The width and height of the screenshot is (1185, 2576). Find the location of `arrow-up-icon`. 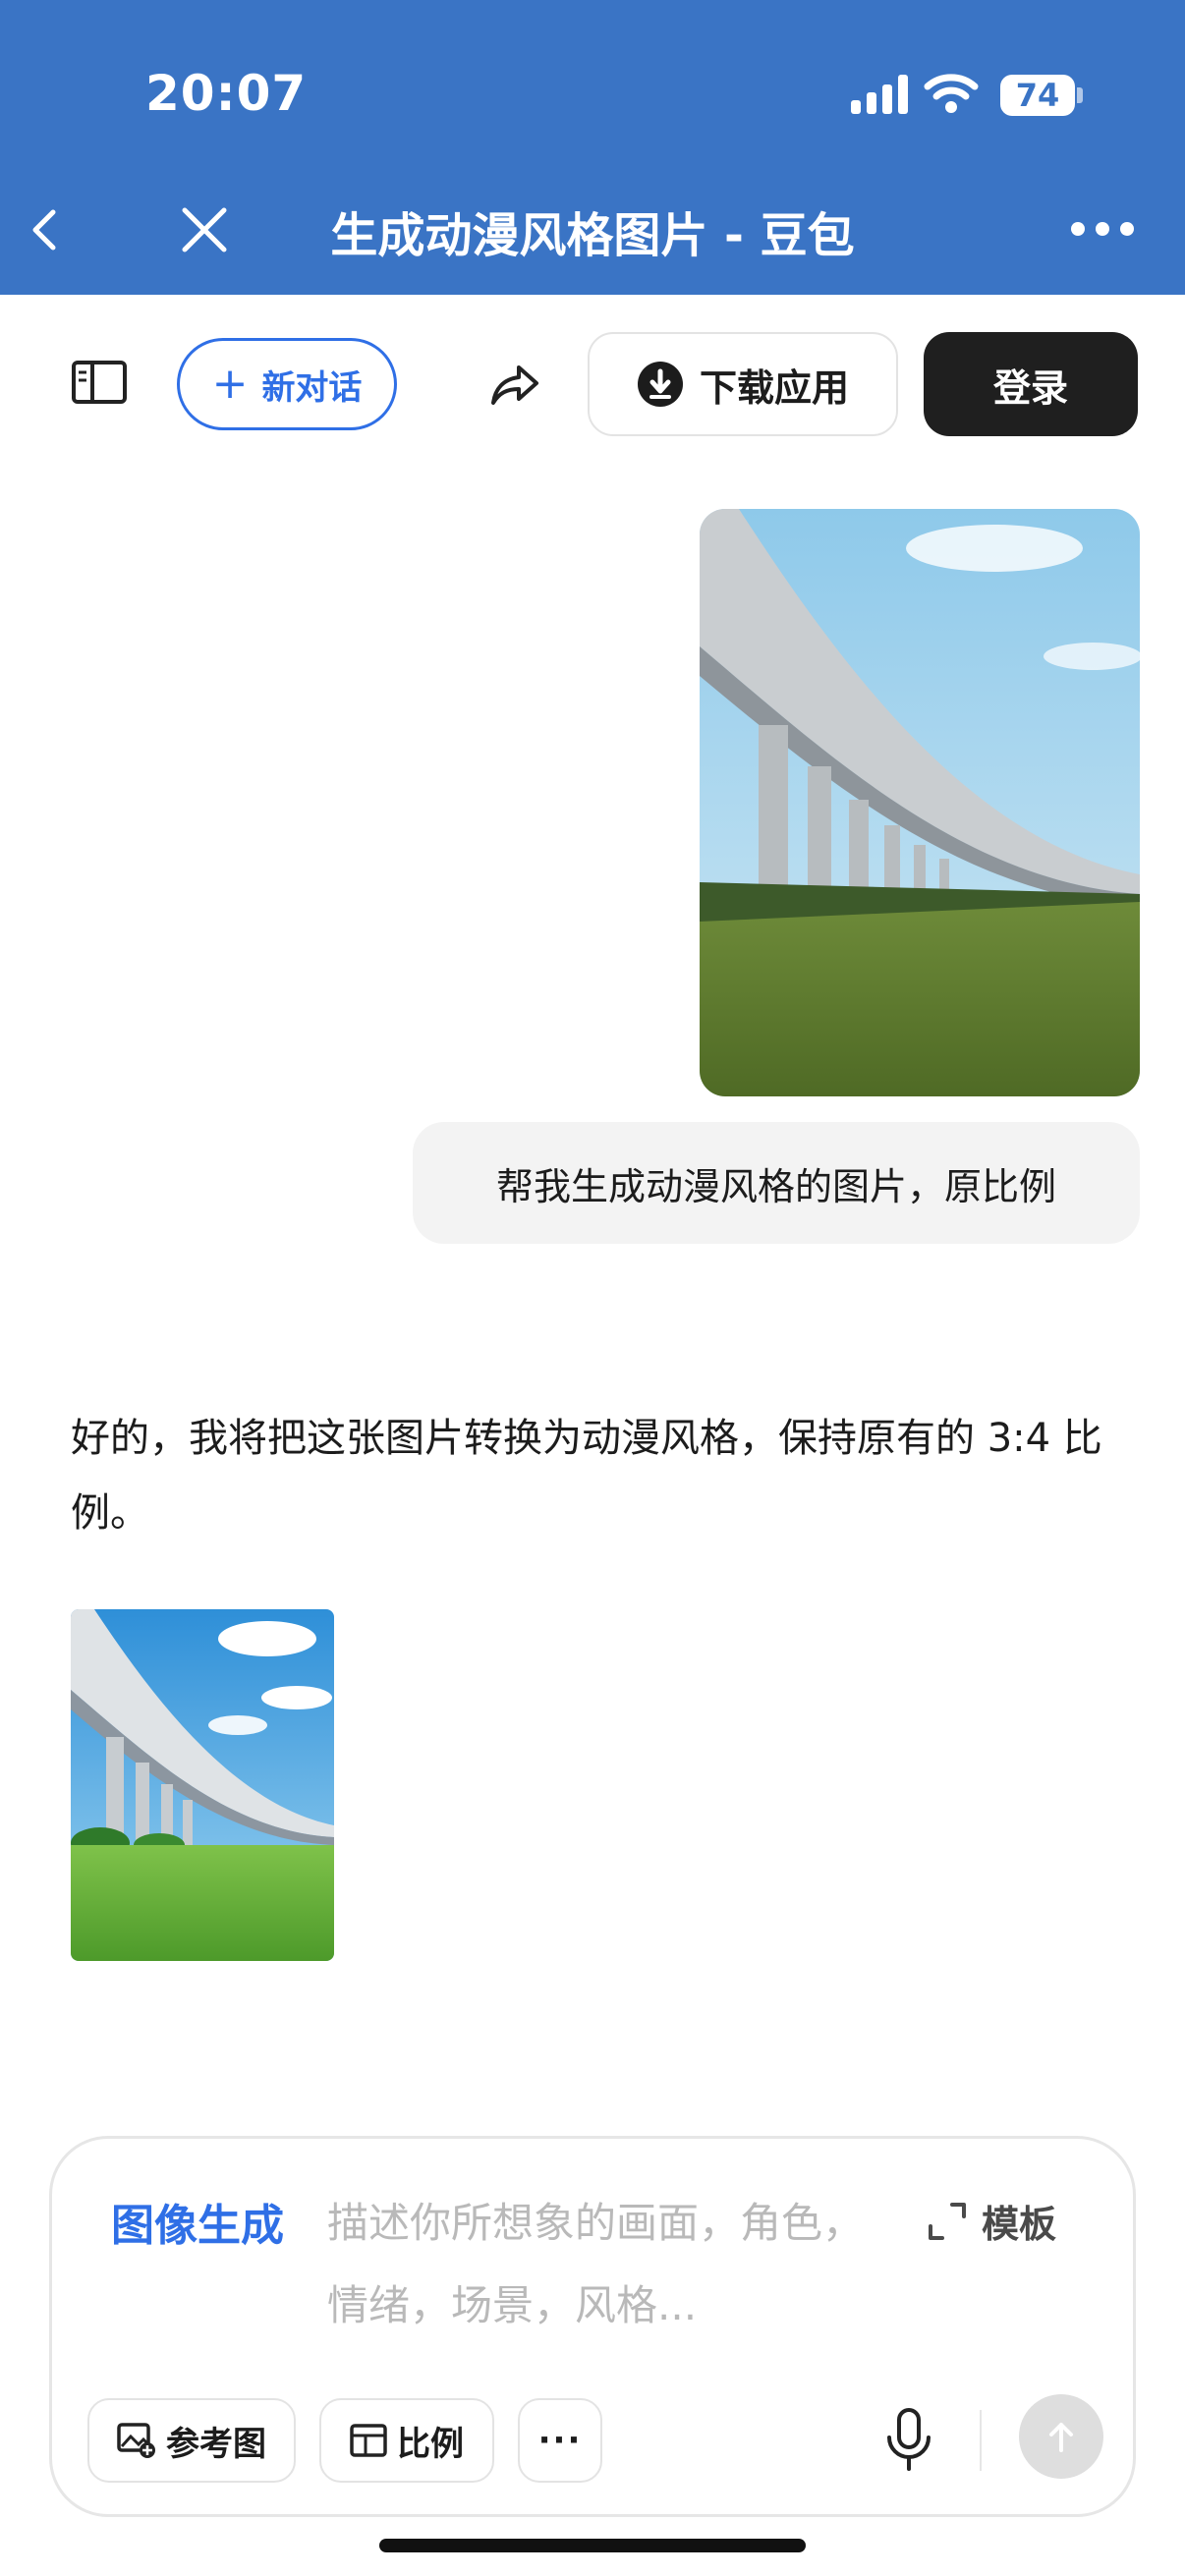

arrow-up-icon is located at coordinates (1061, 2437).